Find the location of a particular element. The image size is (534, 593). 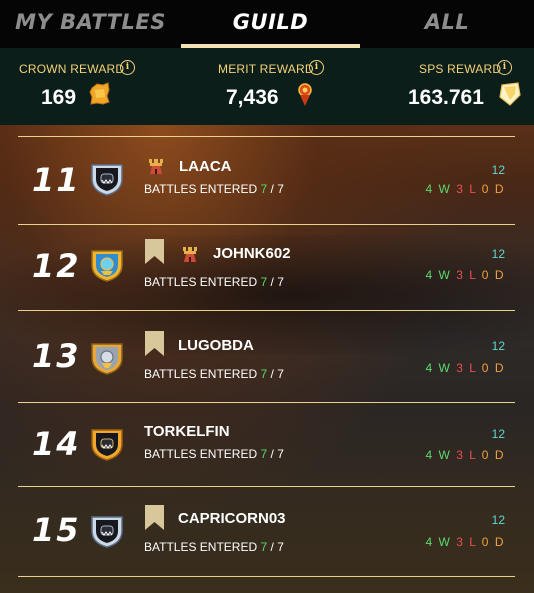

merit-reward: MERIT REWARD i 7,436 is located at coordinates (267, 86).